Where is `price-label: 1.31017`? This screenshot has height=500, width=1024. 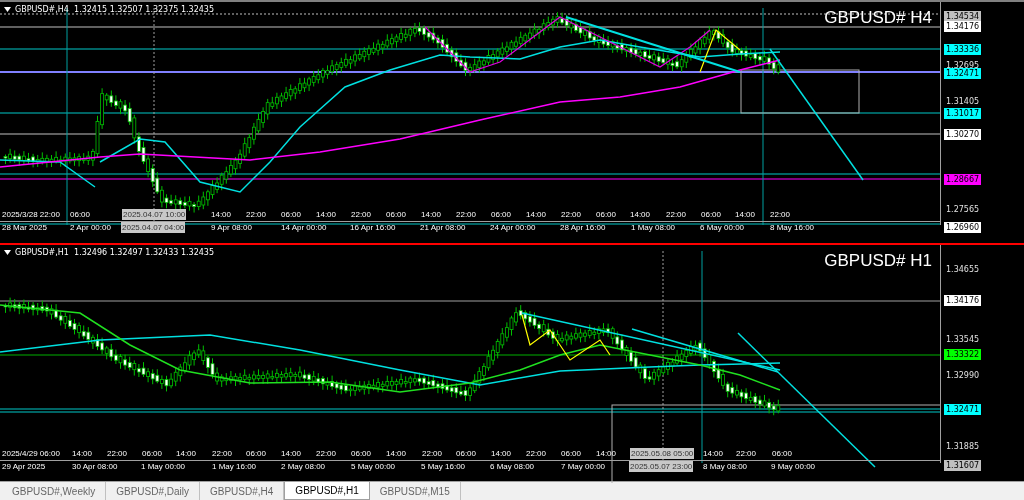 price-label: 1.31017 is located at coordinates (963, 113).